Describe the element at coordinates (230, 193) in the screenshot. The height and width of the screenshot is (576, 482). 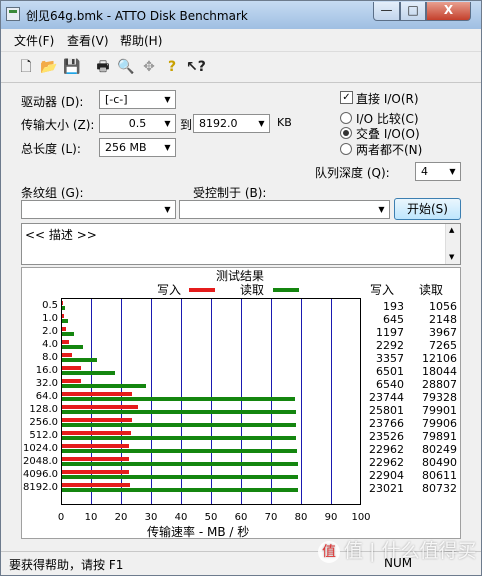
I see `controlled-by-label: 受控制于 (B):` at that location.